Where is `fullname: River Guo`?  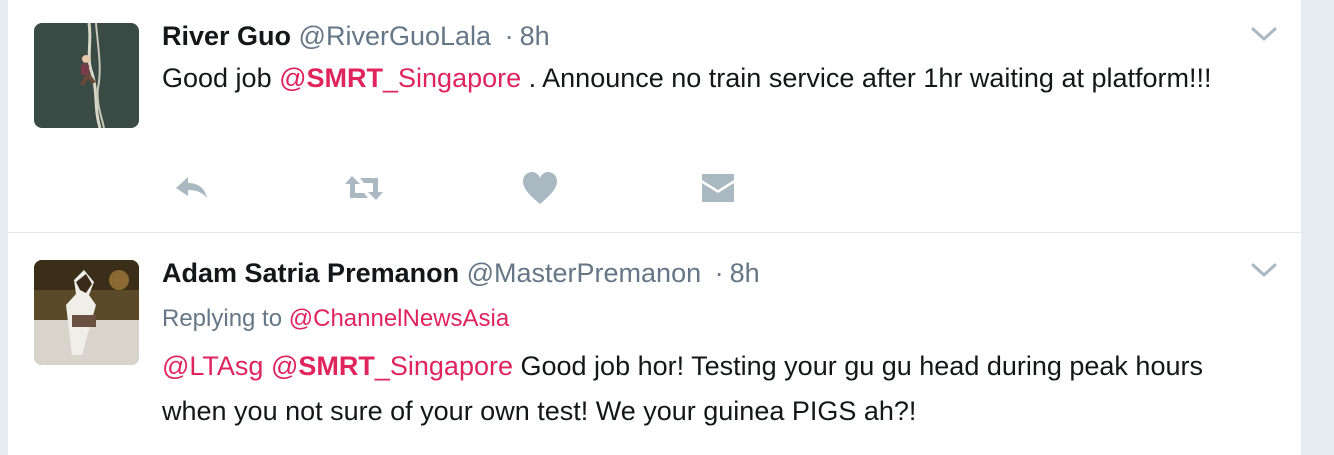
fullname: River Guo is located at coordinates (226, 36).